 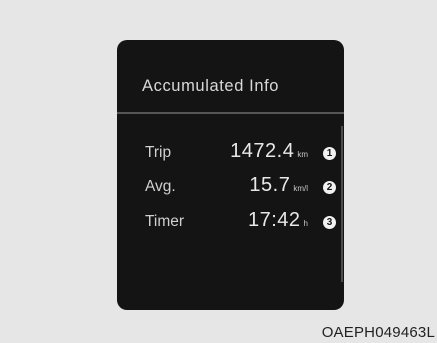 What do you see at coordinates (230, 185) in the screenshot?
I see `average-row: Avg. 15.7 km/l 2` at bounding box center [230, 185].